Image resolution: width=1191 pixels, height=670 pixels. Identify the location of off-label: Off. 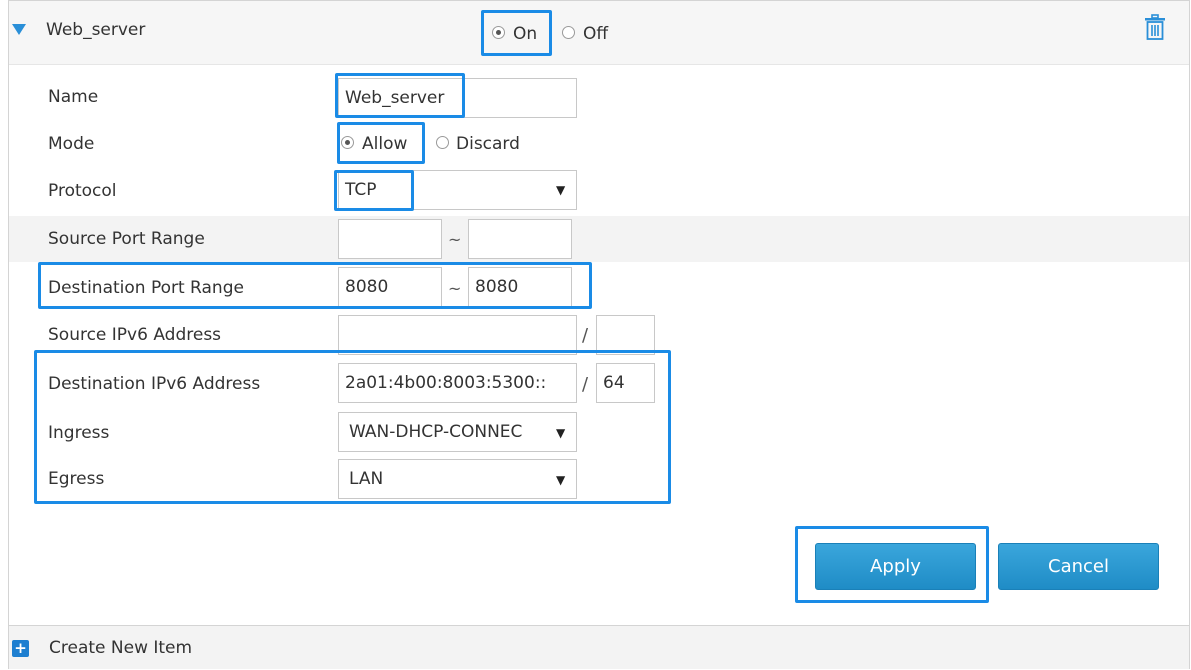
(595, 34).